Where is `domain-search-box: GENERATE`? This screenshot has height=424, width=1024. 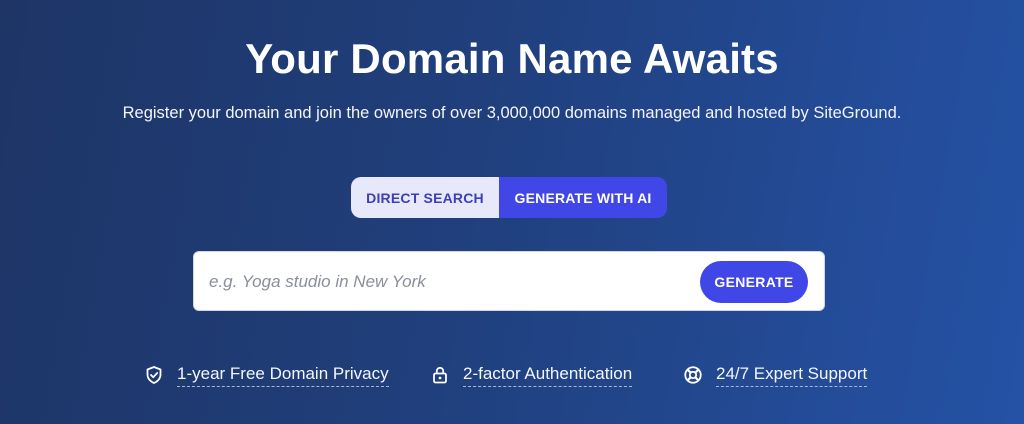
domain-search-box: GENERATE is located at coordinates (509, 281).